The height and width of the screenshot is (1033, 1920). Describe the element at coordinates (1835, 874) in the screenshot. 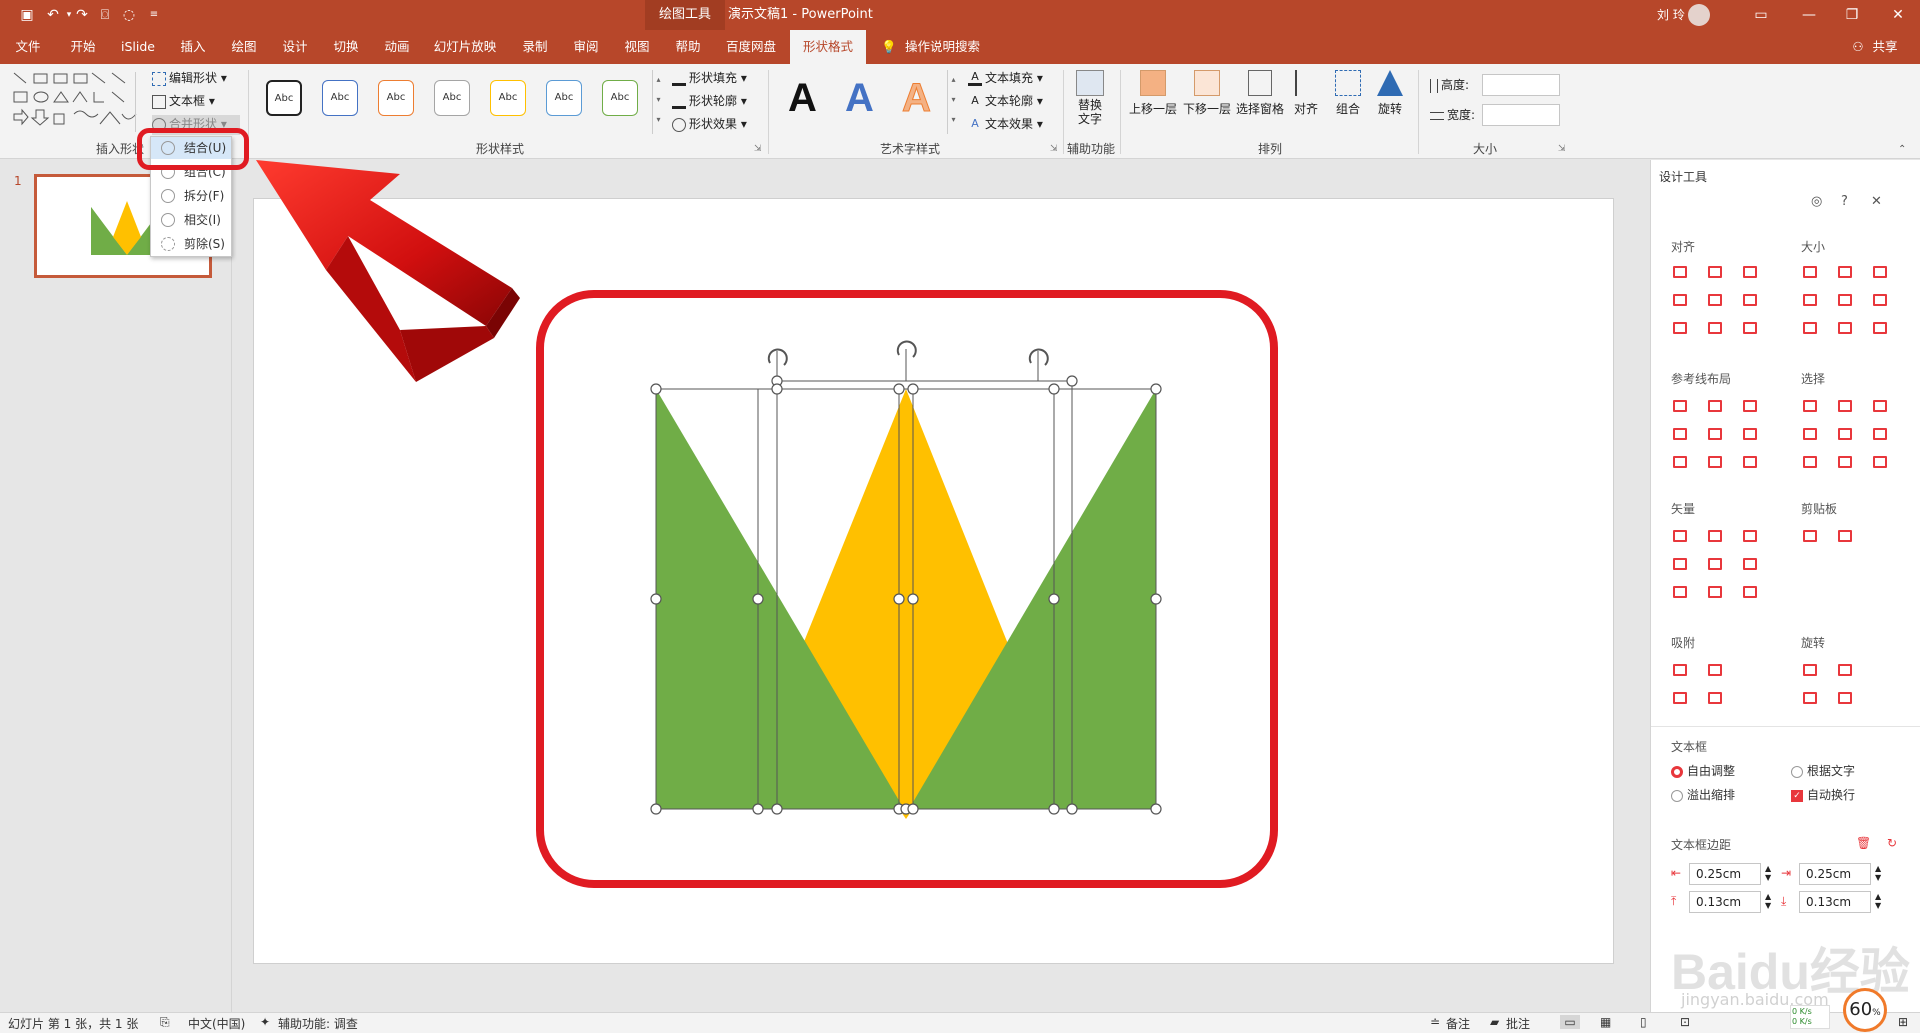

I see `margin-right-input: 0.25cm` at that location.